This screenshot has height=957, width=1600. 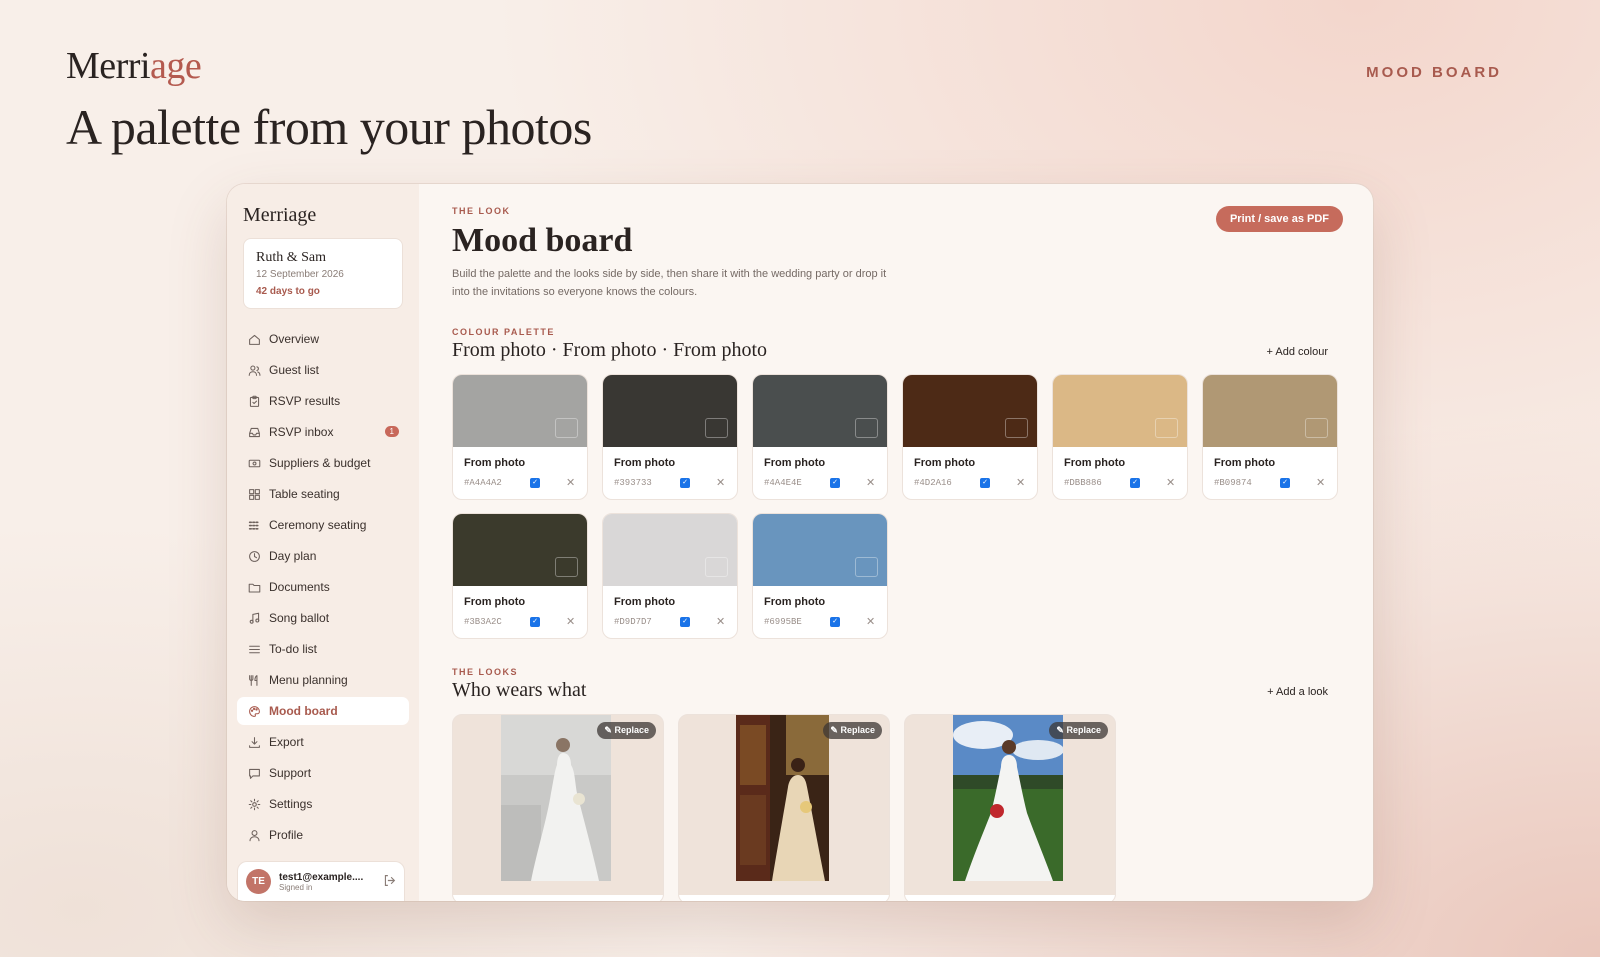 What do you see at coordinates (1097, 483) in the screenshot?
I see `swatch-hex: #DBB886` at bounding box center [1097, 483].